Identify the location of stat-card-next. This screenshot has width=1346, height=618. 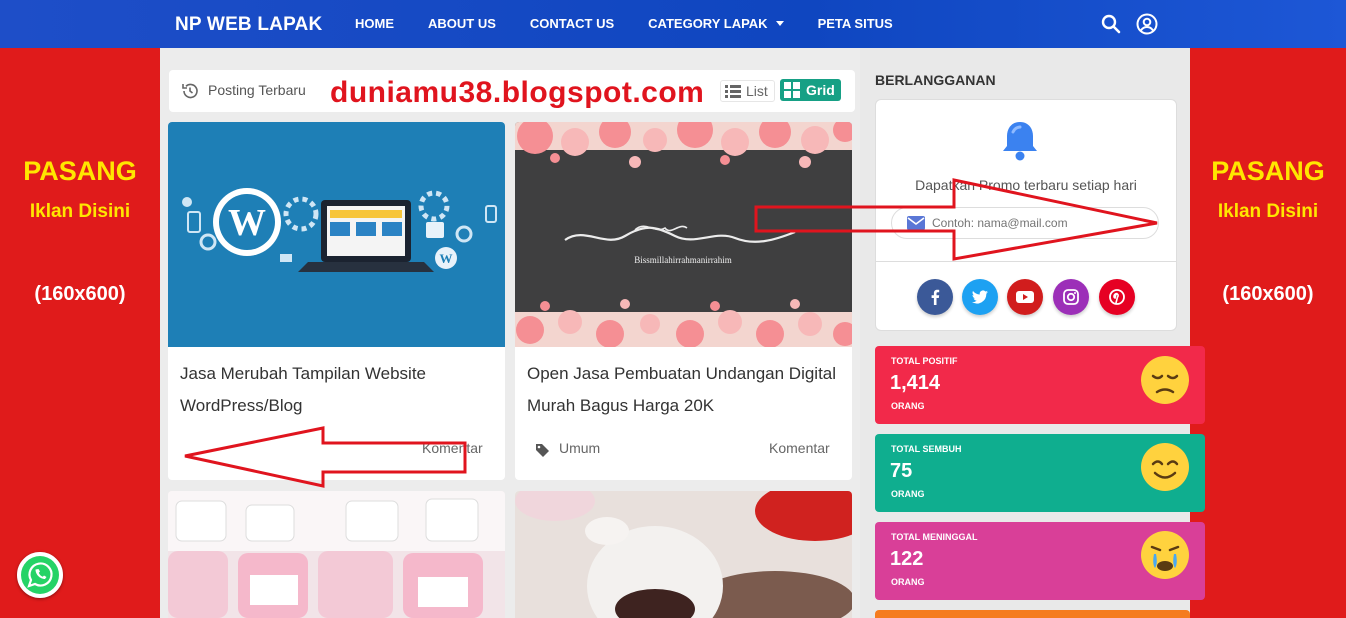
(1032, 614).